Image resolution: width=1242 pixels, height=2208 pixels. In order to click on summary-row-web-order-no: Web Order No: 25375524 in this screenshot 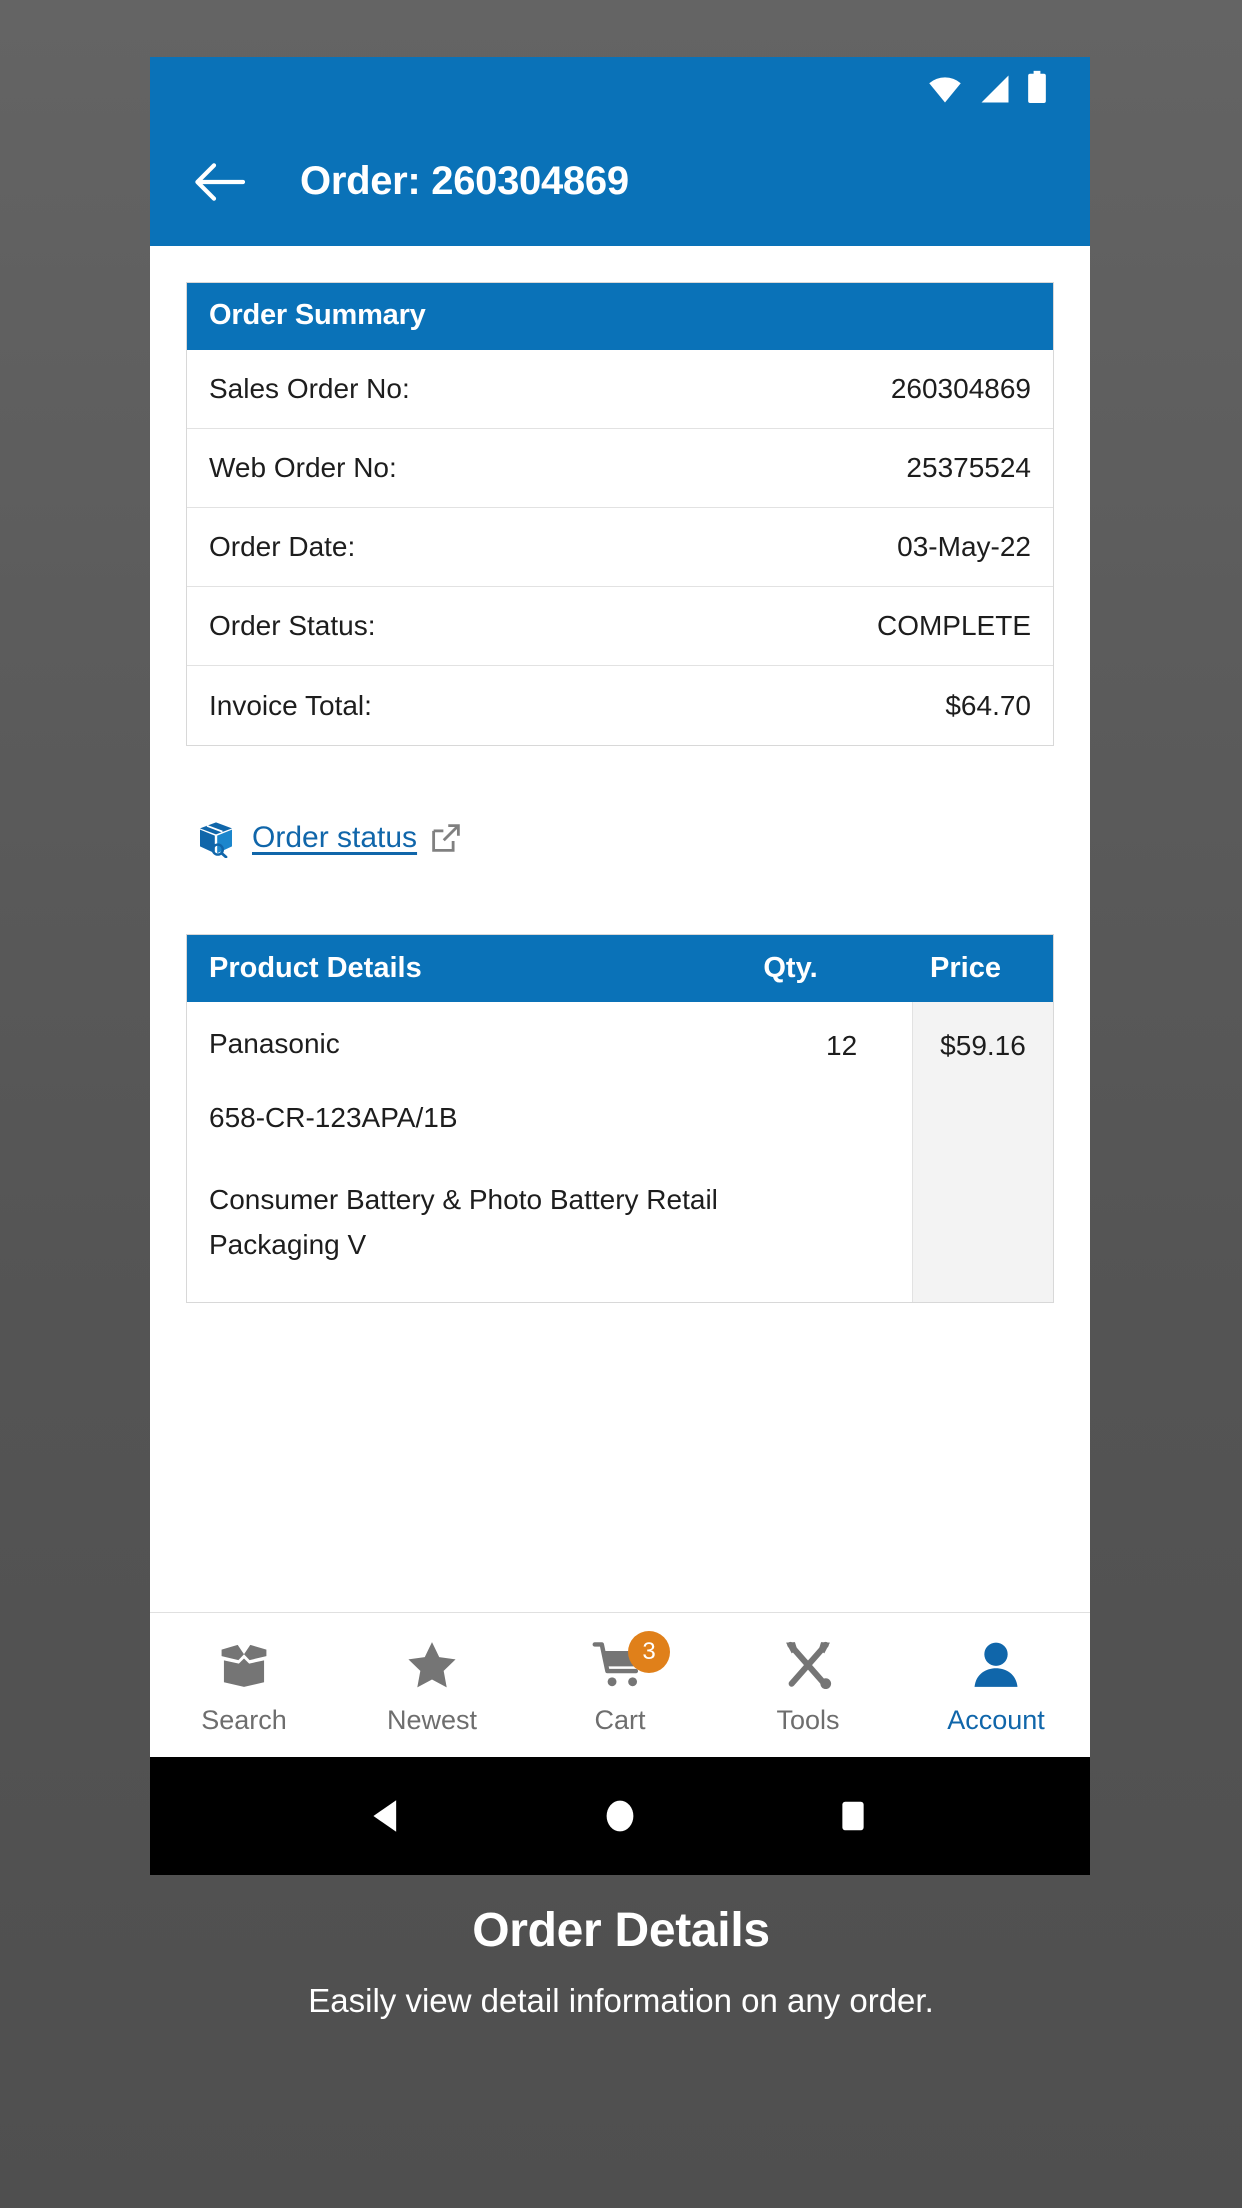, I will do `click(620, 468)`.